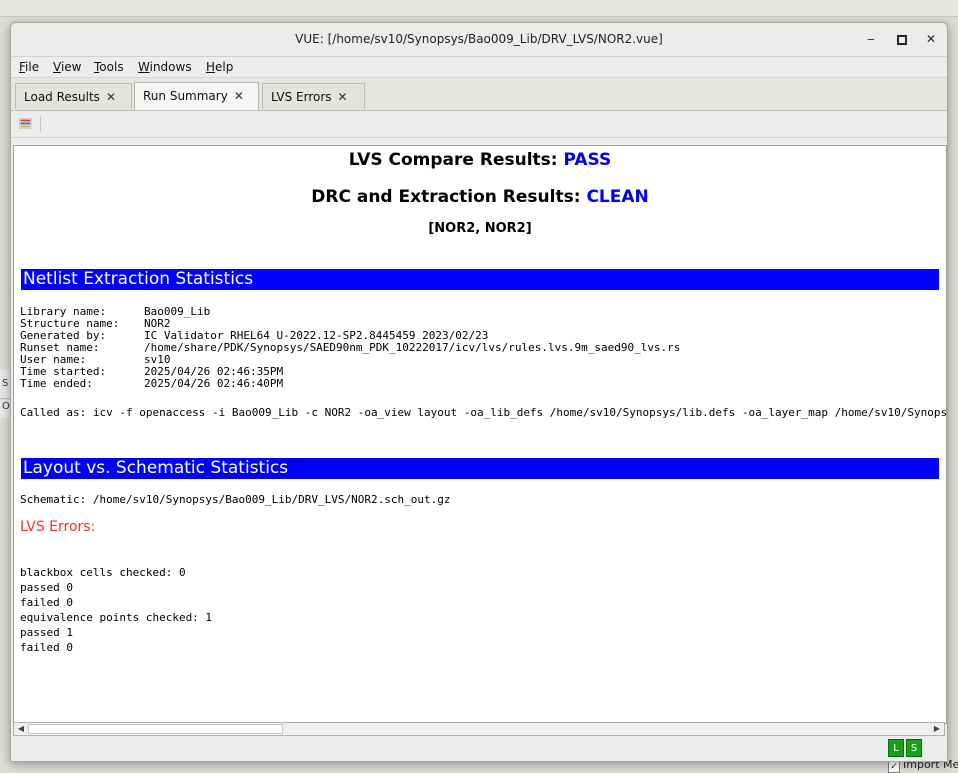 This screenshot has width=958, height=773. Describe the element at coordinates (480, 279) in the screenshot. I see `netlist-section-header: Netlist Extraction Statistics` at that location.